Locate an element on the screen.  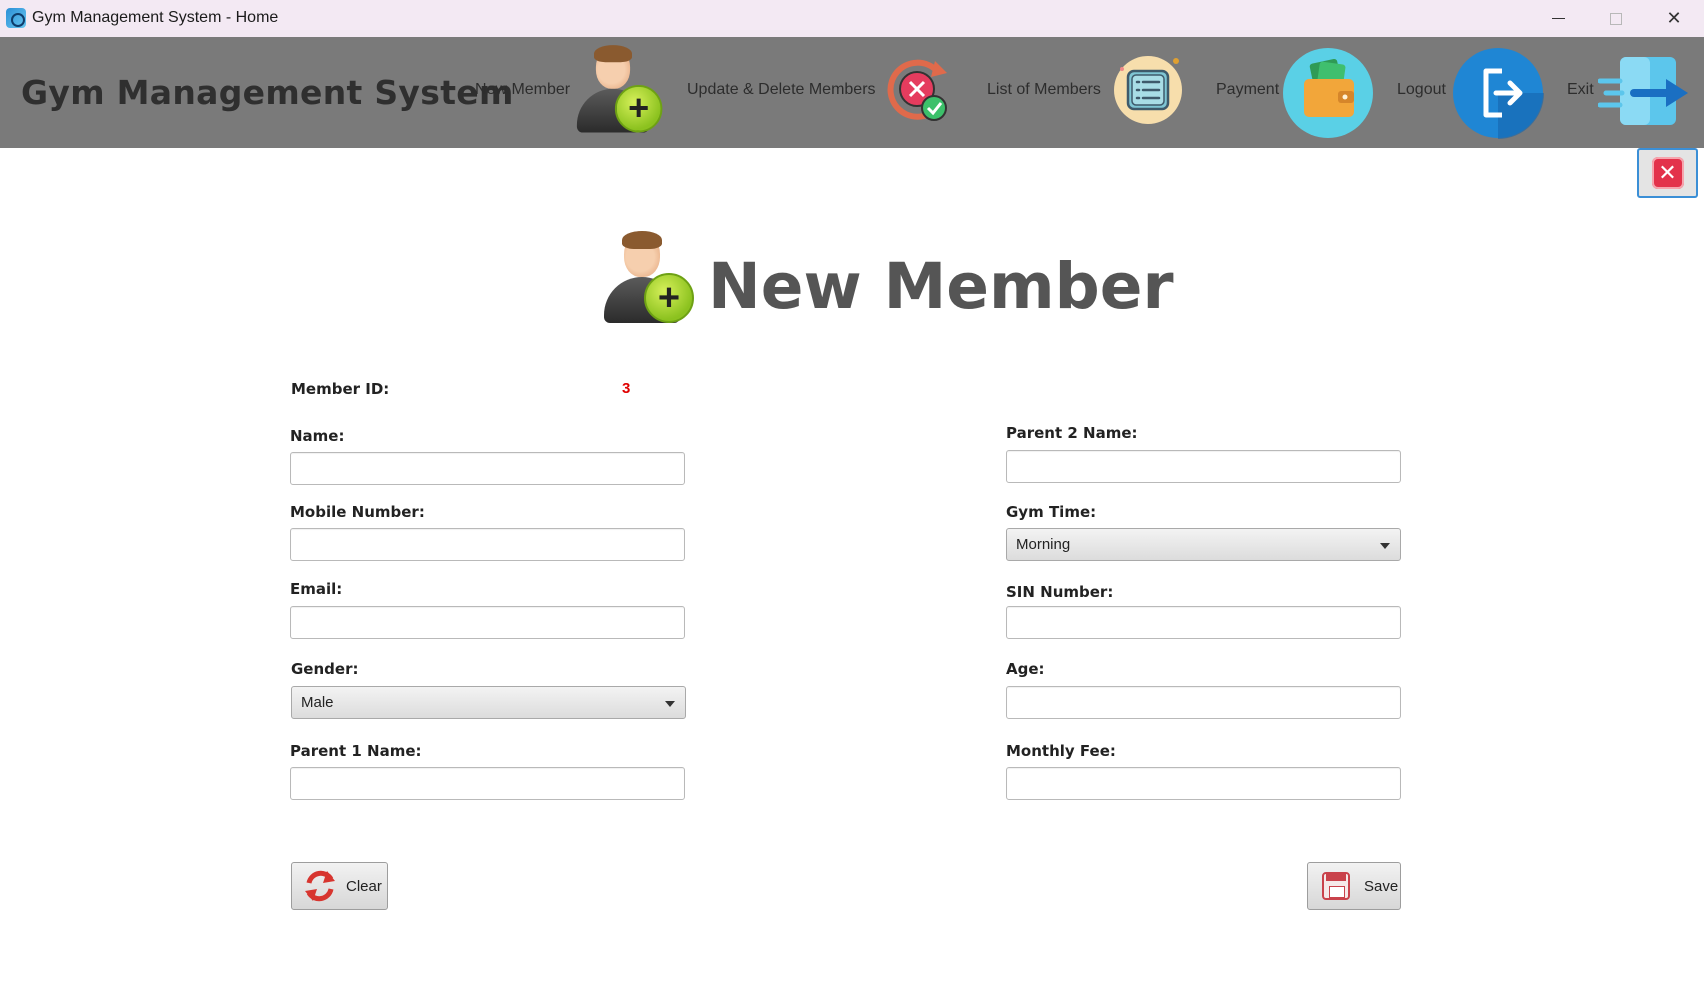
add-user-icon: + is located at coordinates (619, 89).